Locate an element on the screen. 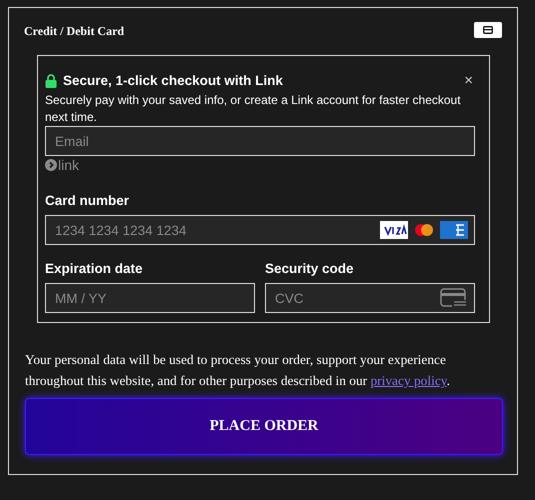 This screenshot has width=535, height=500. privacy-notice: Your personal data will be used to process your order, support your experience throughout this website, and for other purposes described in our privacy policy. is located at coordinates (238, 370).